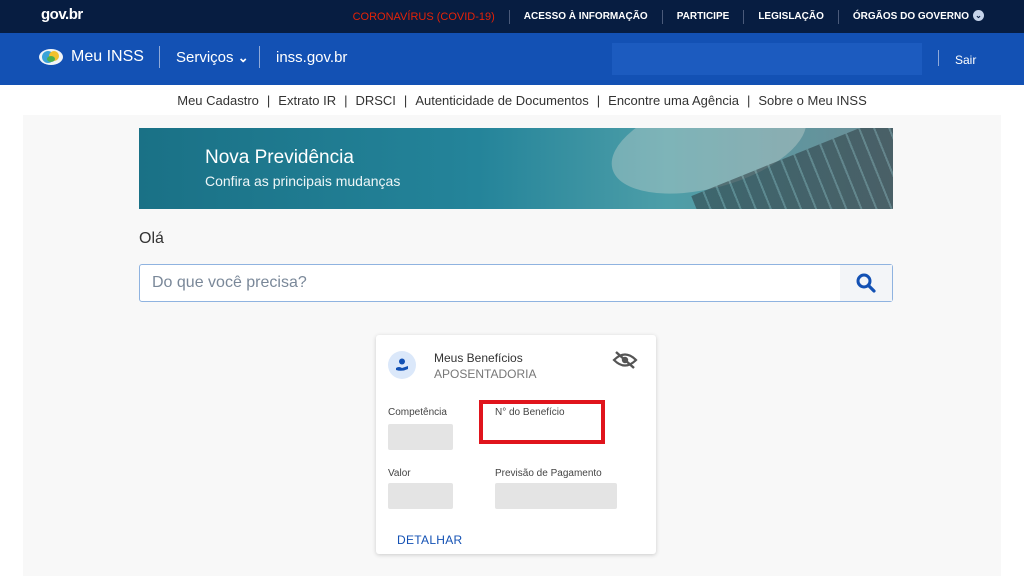 The image size is (1024, 576). What do you see at coordinates (107, 56) in the screenshot?
I see `brand-name: Meu INSS` at bounding box center [107, 56].